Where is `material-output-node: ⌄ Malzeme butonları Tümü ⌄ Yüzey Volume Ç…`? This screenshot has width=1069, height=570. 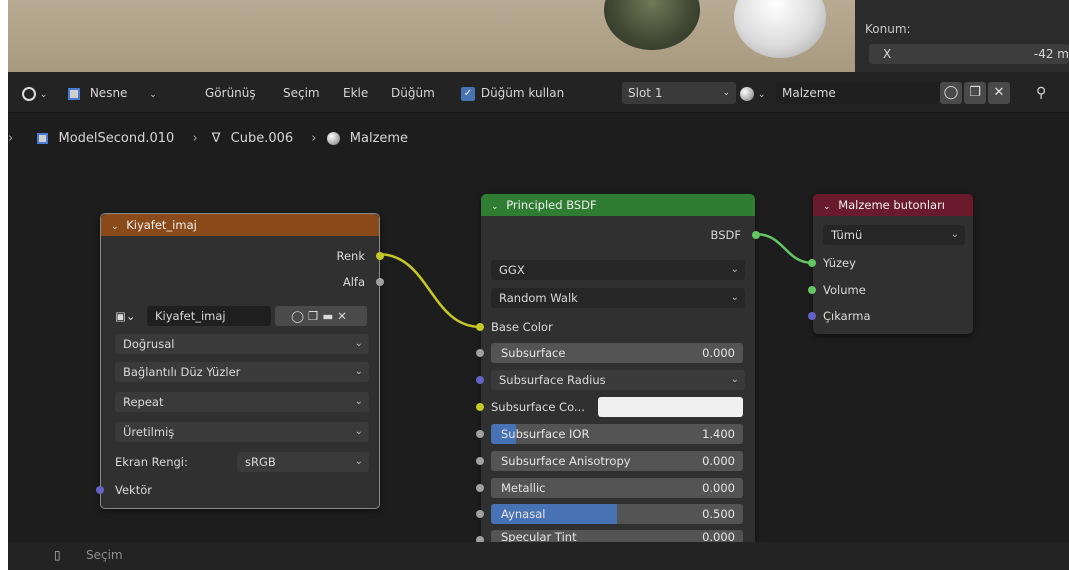
material-output-node: ⌄ Malzeme butonları Tümü ⌄ Yüzey Volume Ç… is located at coordinates (890, 264).